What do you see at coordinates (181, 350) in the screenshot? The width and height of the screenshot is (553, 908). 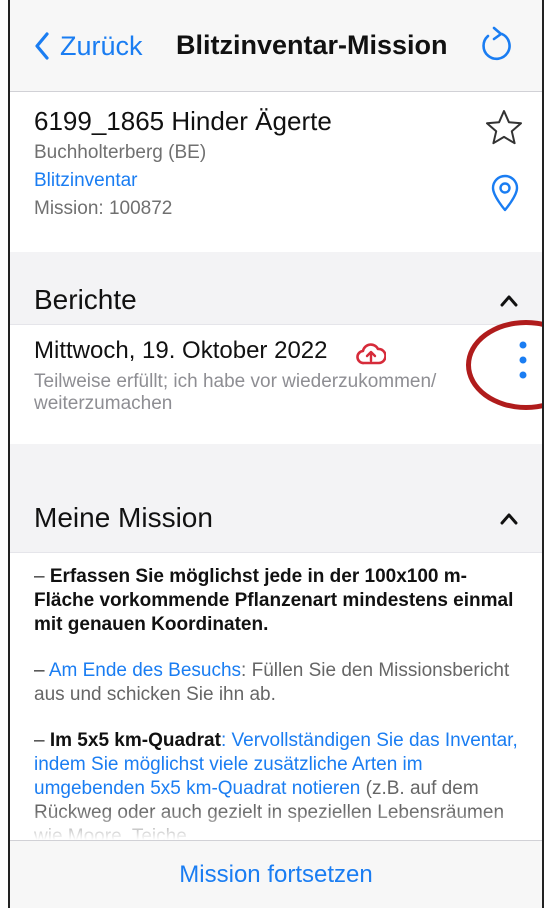 I see `report-date: Mittwoch, 19. Oktober 2022` at bounding box center [181, 350].